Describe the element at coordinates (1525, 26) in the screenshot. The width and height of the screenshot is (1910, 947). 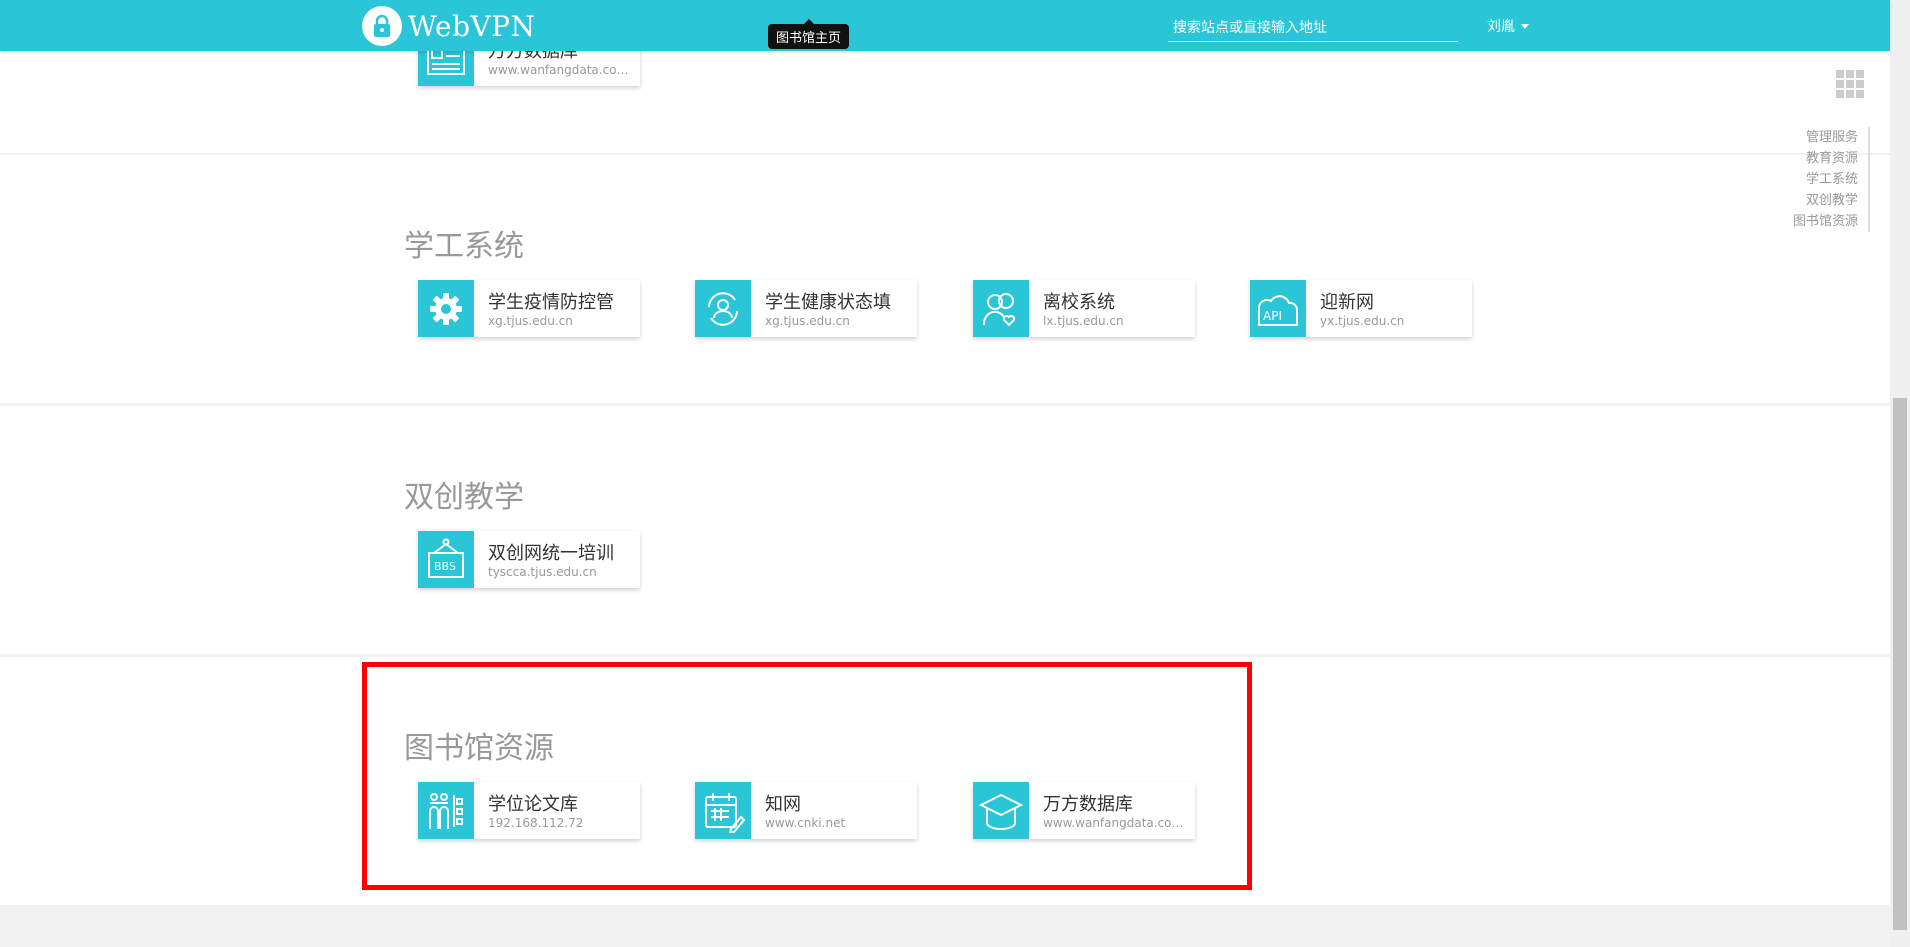
I see `chevron-down-icon` at that location.